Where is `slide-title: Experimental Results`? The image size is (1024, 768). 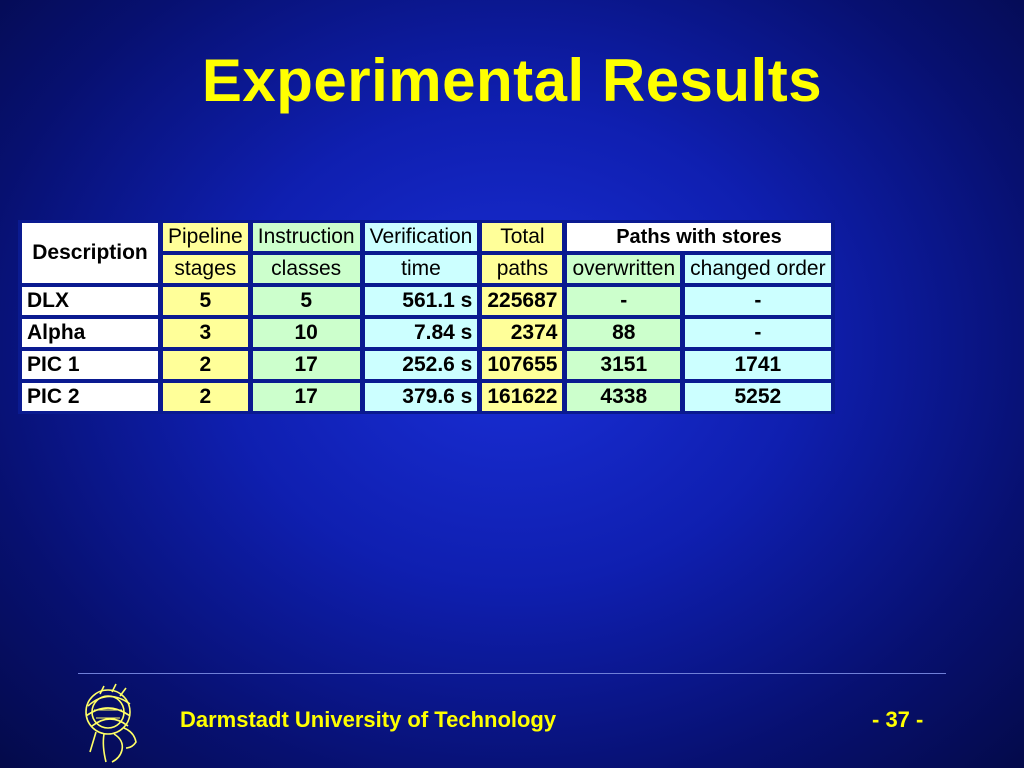 slide-title: Experimental Results is located at coordinates (512, 80).